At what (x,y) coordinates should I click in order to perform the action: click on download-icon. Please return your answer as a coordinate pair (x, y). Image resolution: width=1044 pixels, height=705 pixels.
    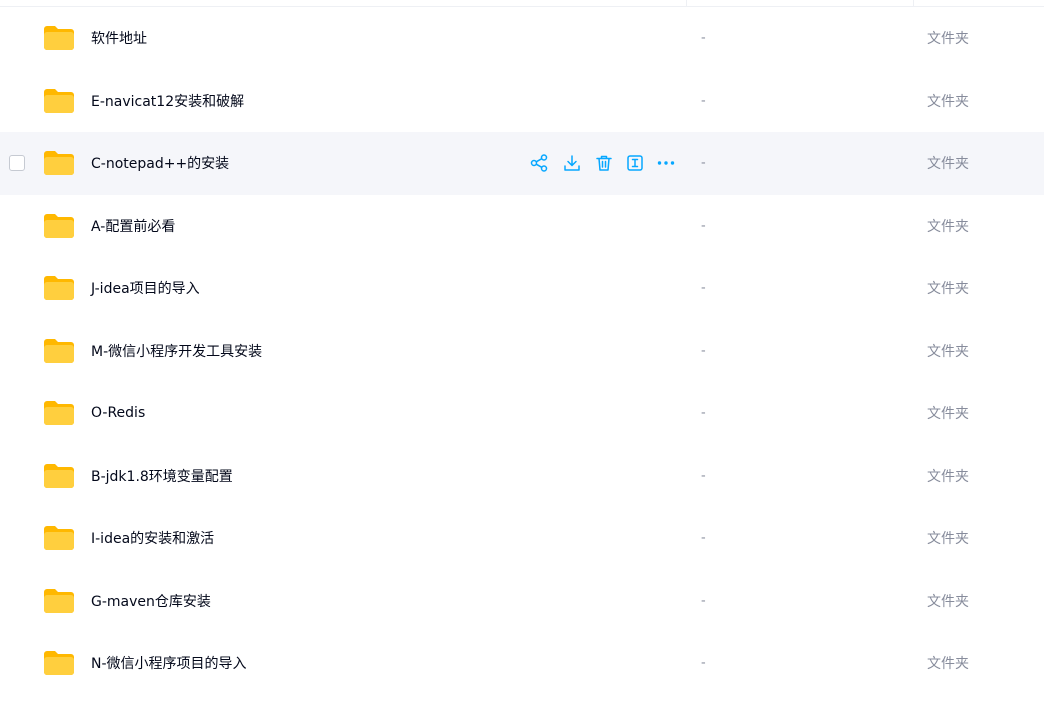
    Looking at the image, I should click on (572, 163).